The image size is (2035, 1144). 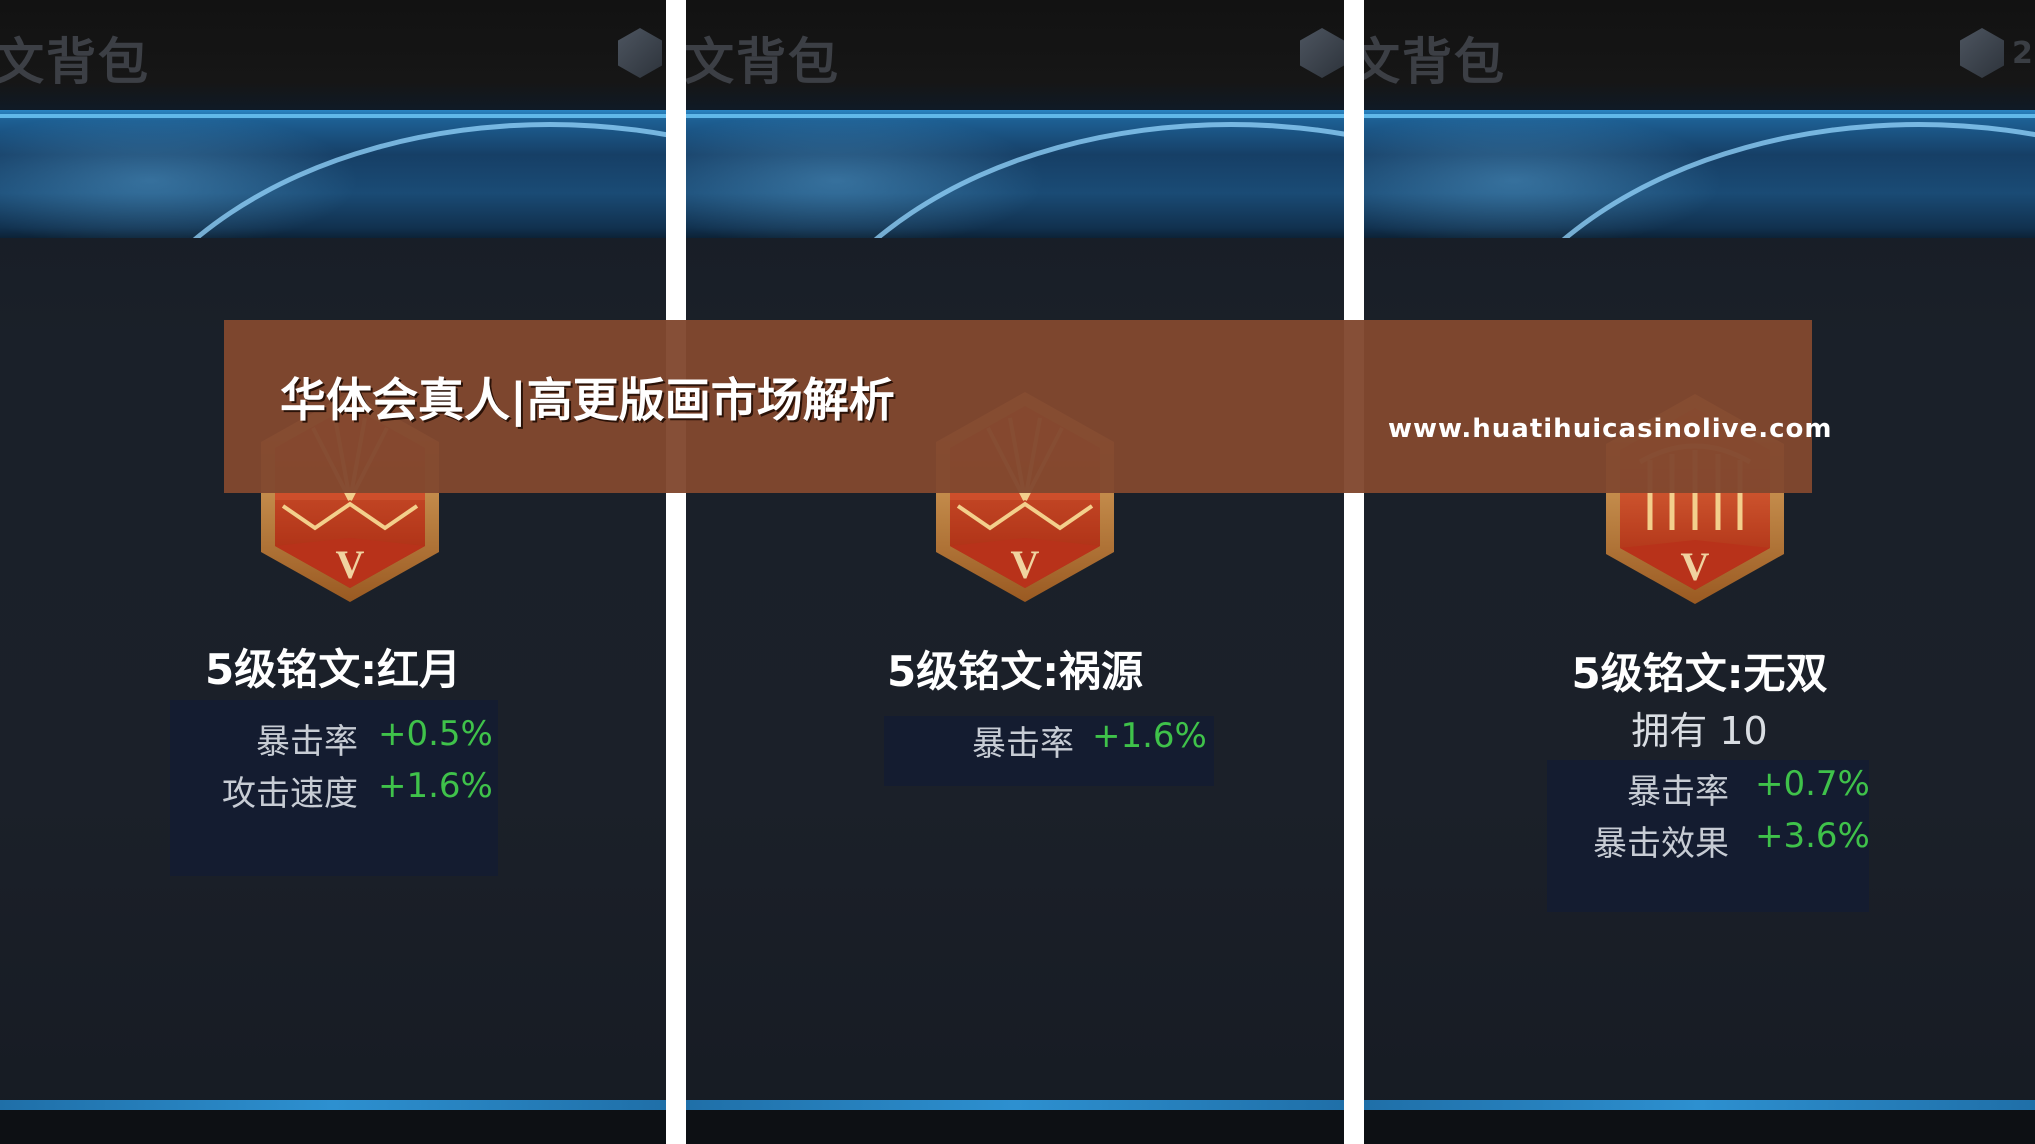 What do you see at coordinates (1699, 55) in the screenshot?
I see `top-bar: 文背包 2` at bounding box center [1699, 55].